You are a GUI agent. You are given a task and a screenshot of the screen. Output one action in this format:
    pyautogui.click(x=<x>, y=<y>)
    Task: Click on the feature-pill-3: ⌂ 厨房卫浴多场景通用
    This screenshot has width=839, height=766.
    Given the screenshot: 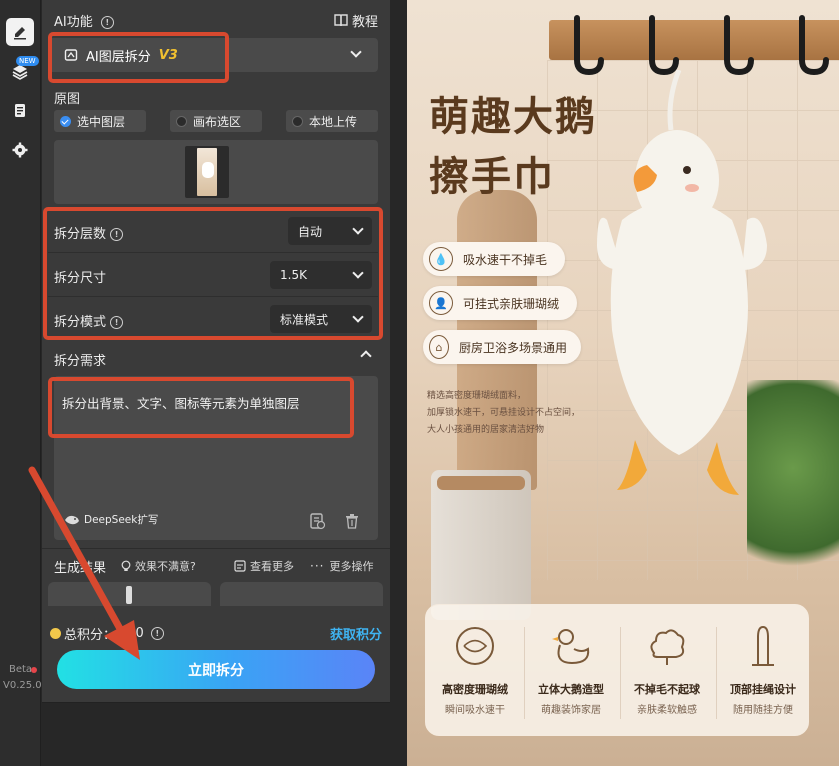 What is the action you would take?
    pyautogui.click(x=502, y=347)
    